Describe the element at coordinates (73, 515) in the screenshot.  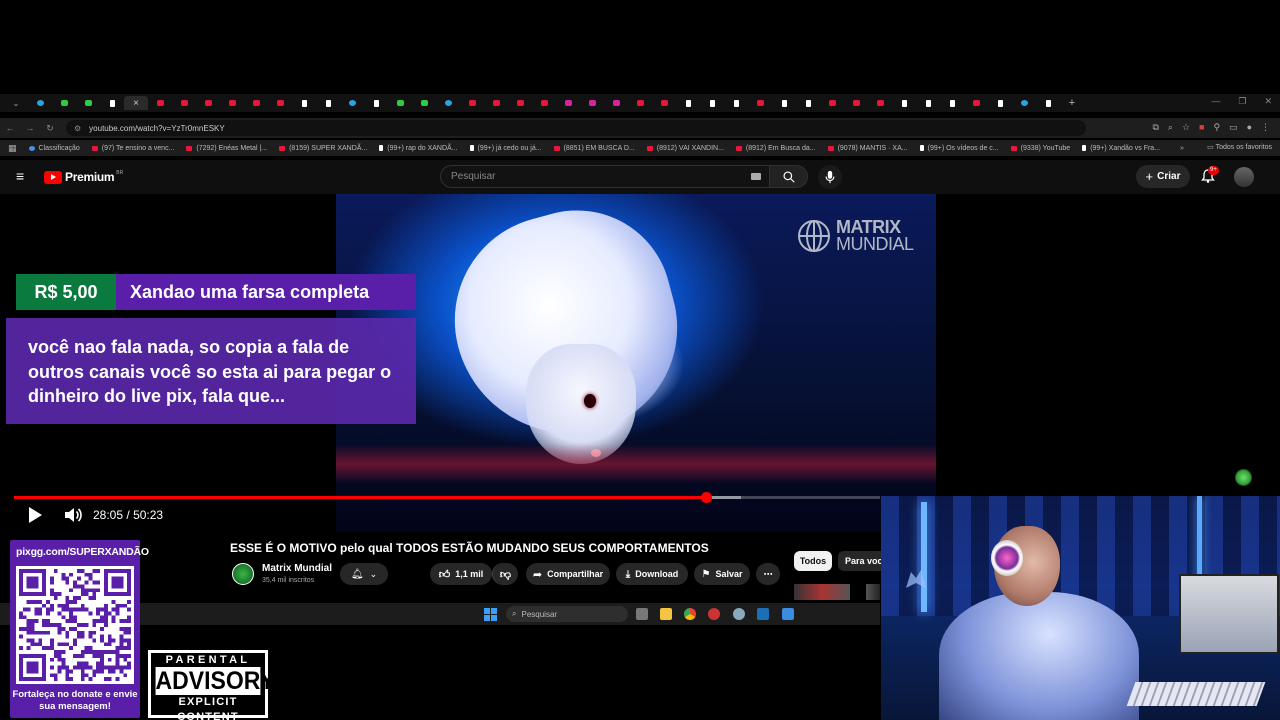
I see `volume-icon` at that location.